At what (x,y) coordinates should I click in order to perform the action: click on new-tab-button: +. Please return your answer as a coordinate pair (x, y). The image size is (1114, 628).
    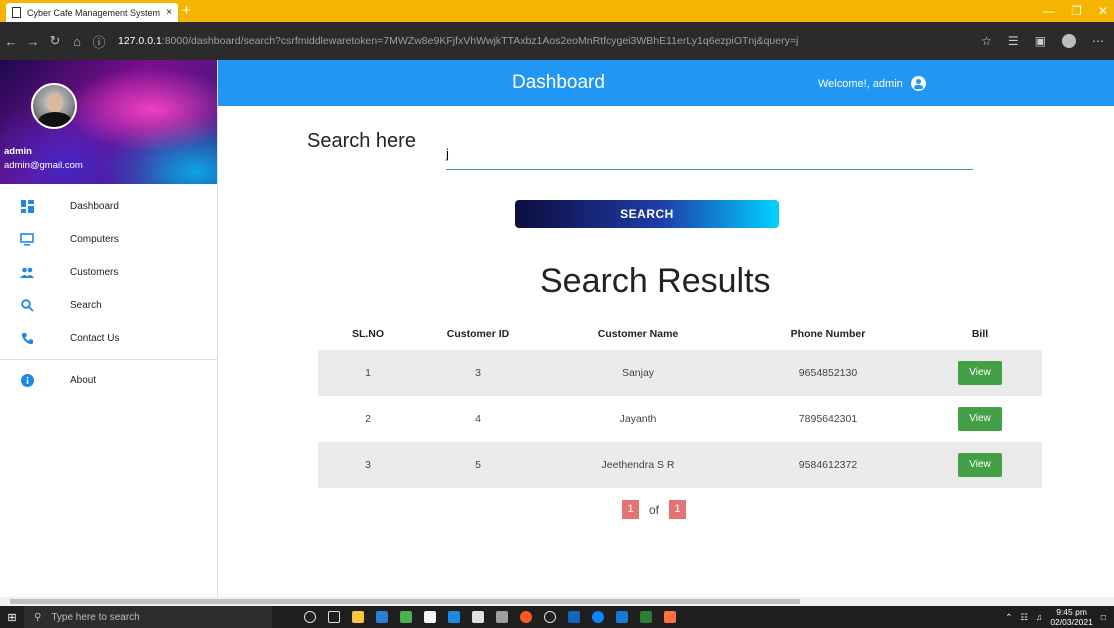
    Looking at the image, I should click on (186, 11).